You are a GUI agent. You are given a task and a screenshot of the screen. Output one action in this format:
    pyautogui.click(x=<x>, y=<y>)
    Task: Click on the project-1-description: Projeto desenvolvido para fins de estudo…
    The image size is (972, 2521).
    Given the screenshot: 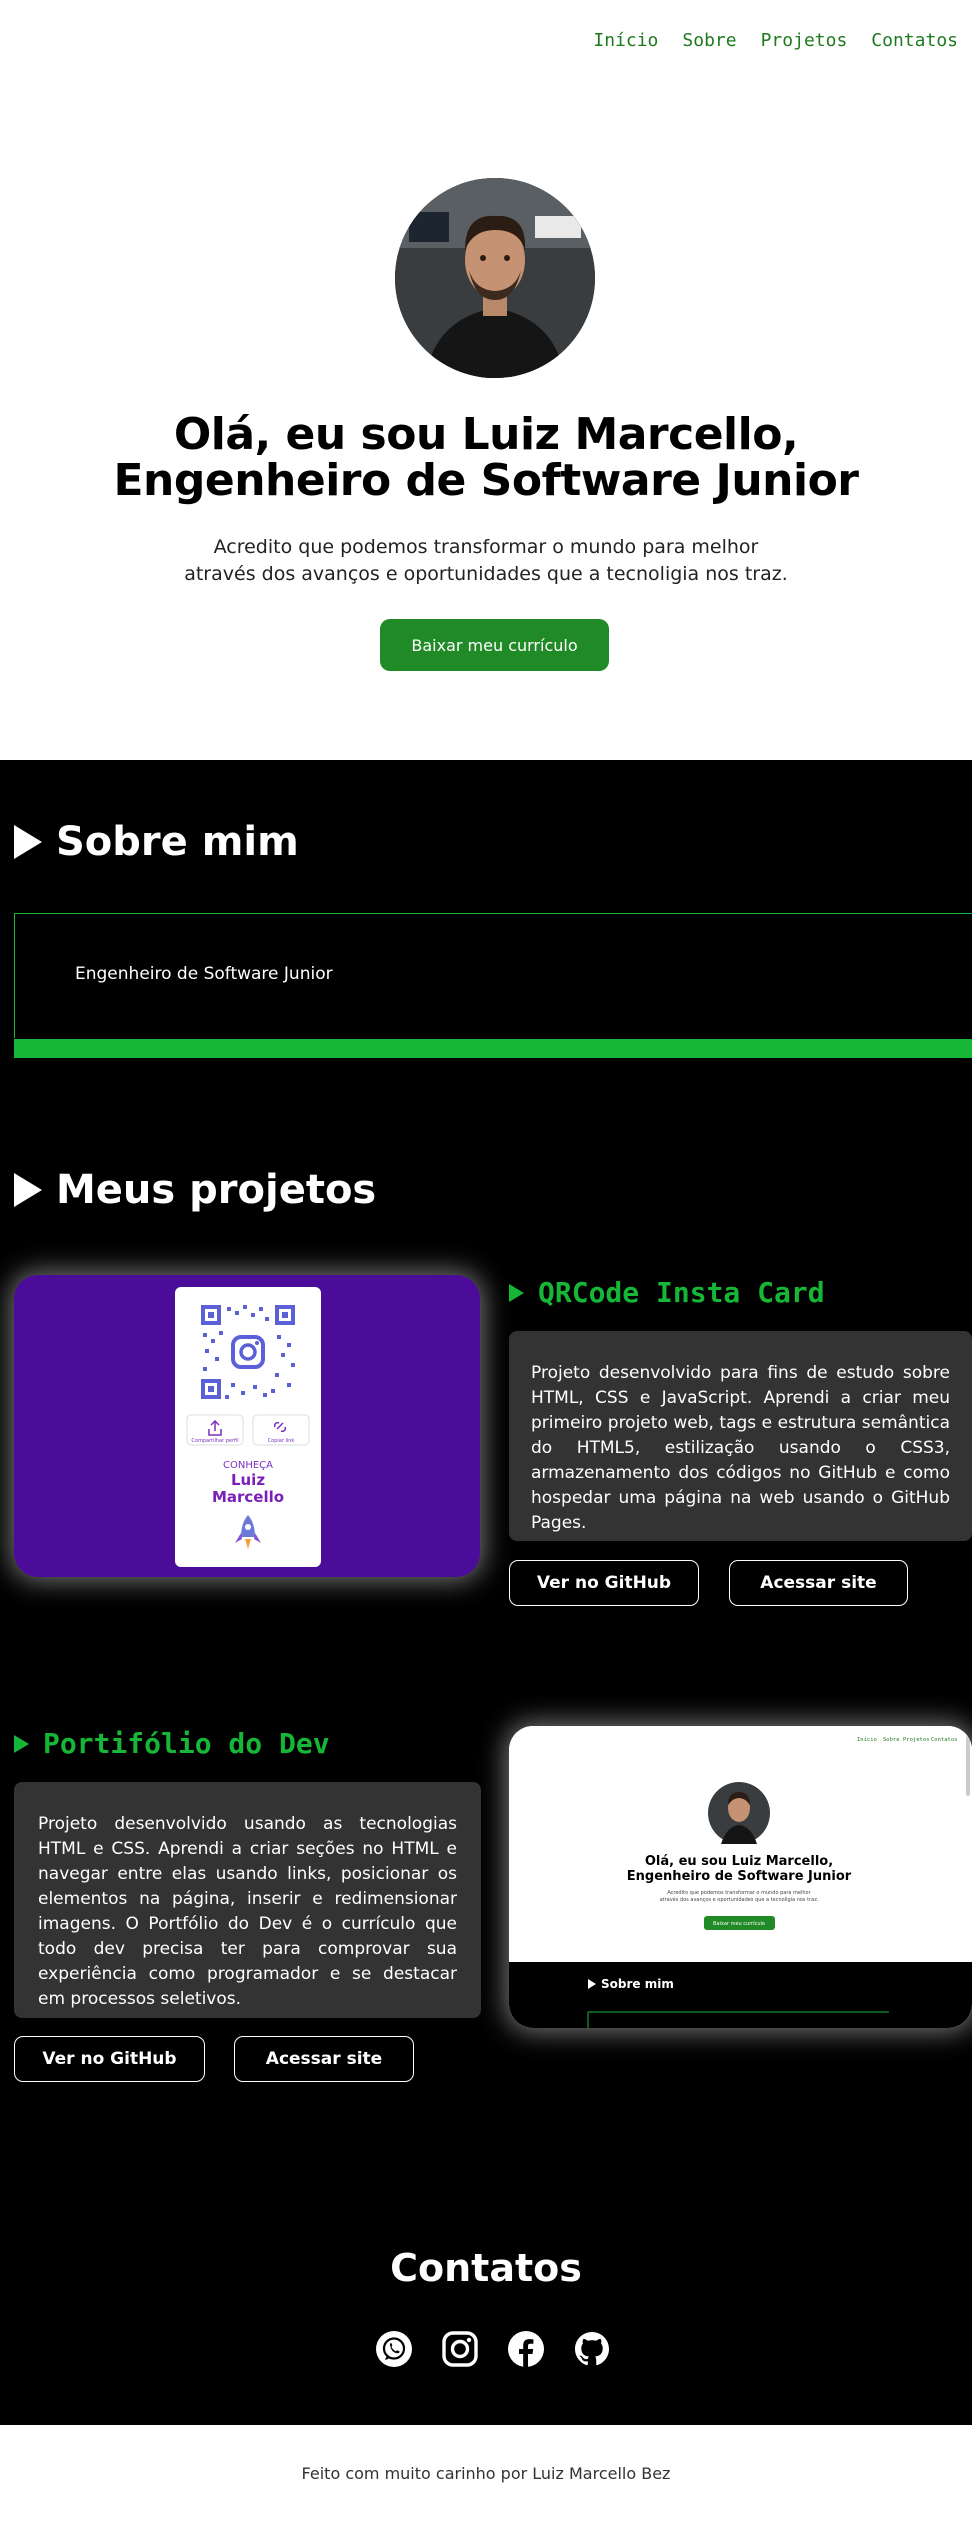 What is the action you would take?
    pyautogui.click(x=740, y=1448)
    